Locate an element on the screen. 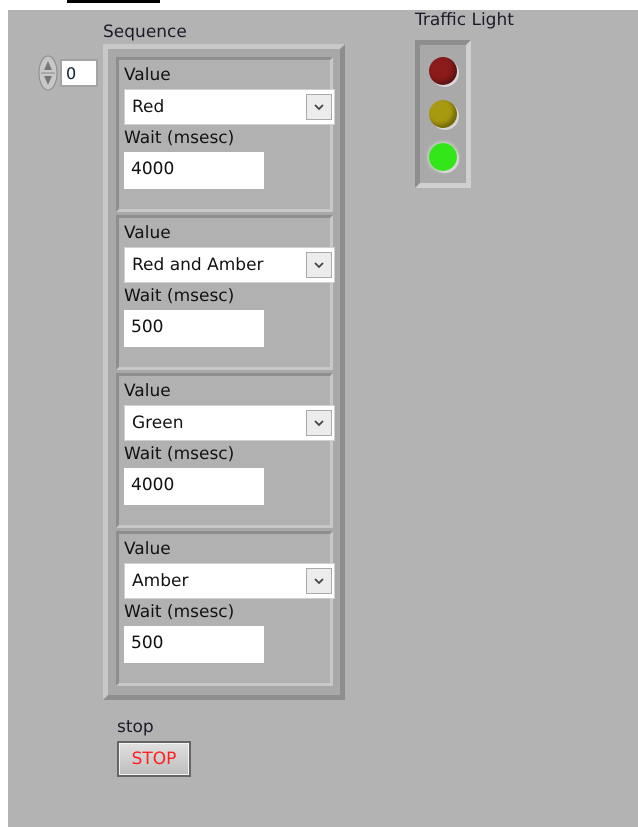 The image size is (638, 827). value-dropdown: Red and Amber is located at coordinates (229, 265).